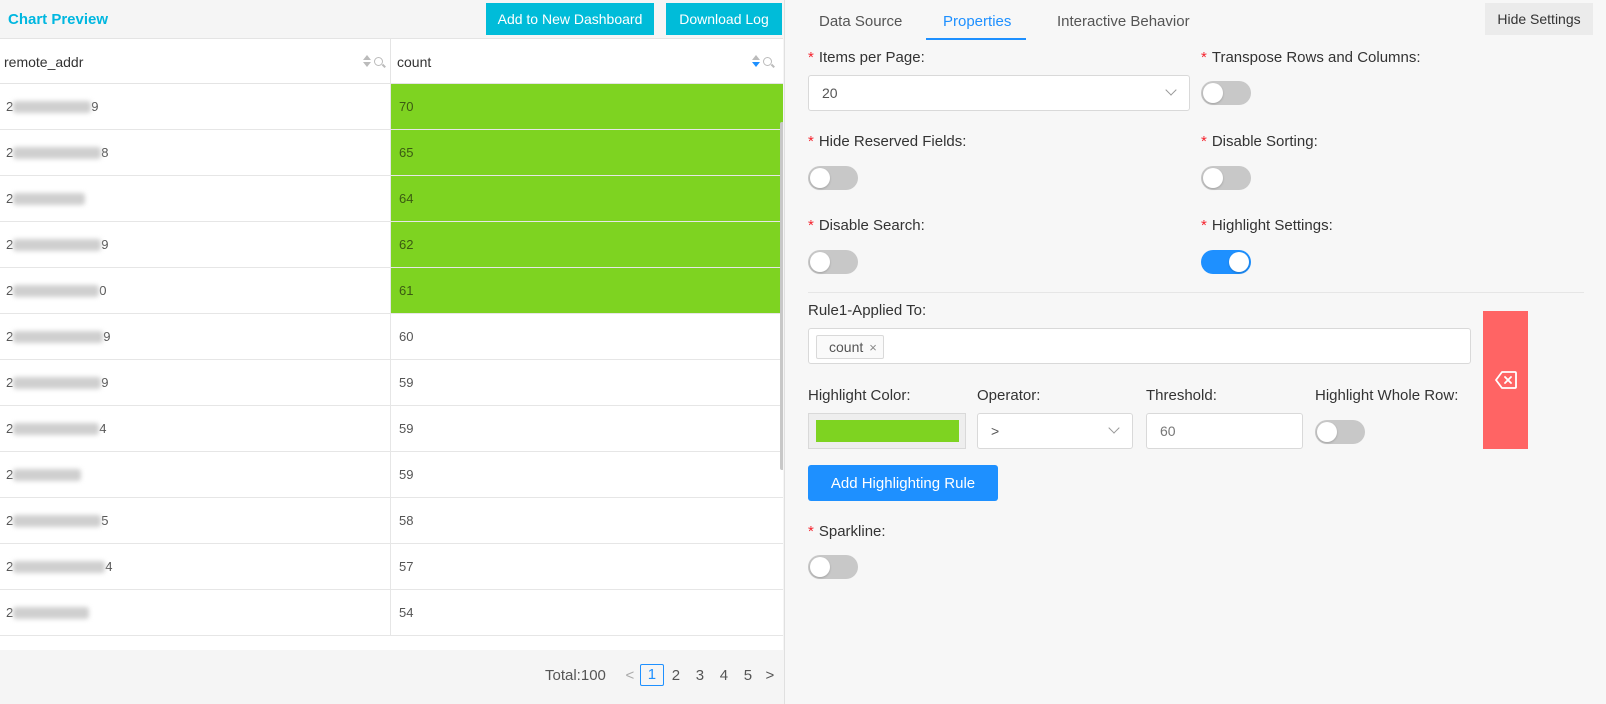  Describe the element at coordinates (1505, 380) in the screenshot. I see `delete-rule-button` at that location.